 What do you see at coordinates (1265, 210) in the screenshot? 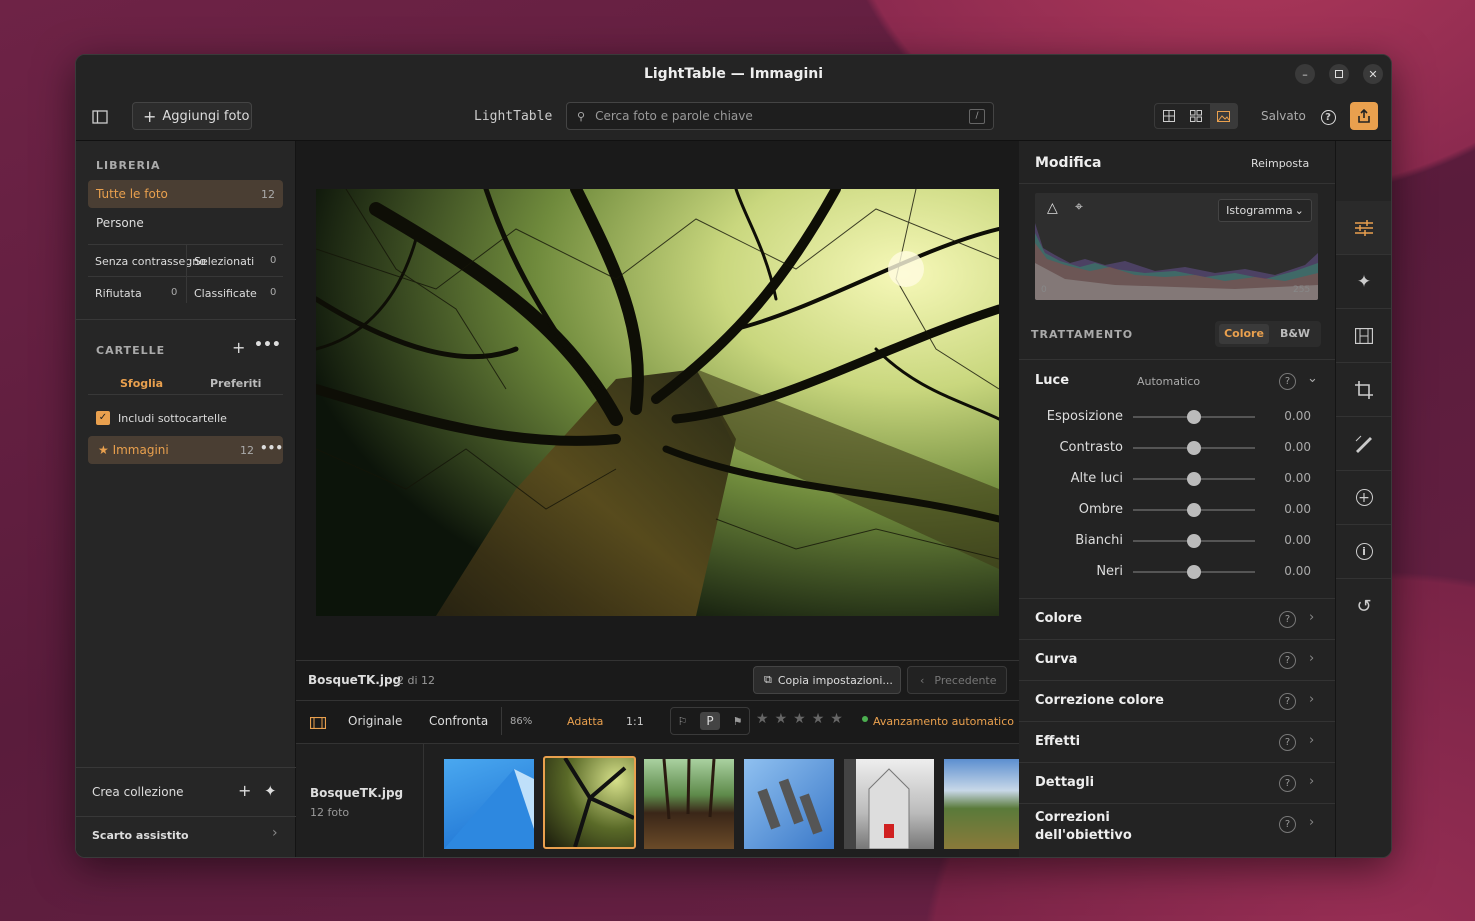
I see `histogram-mode-select: Istogramma ⌄` at bounding box center [1265, 210].